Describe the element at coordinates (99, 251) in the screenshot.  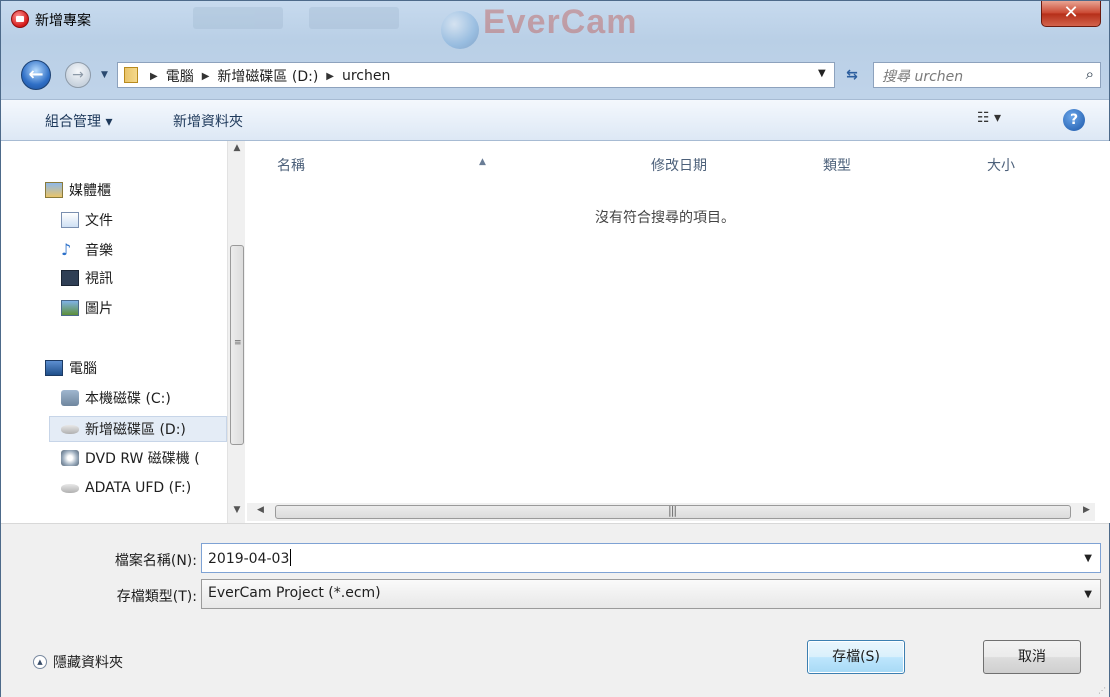
I see `nav-label: 音樂` at that location.